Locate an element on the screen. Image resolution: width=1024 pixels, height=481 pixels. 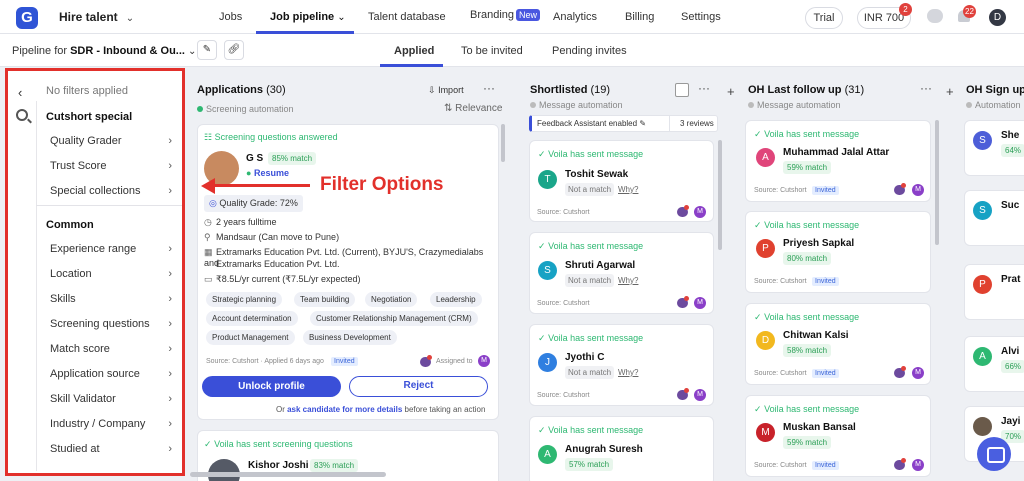
collapse-chevron-left-icon: ‹ is located at coordinates (20, 92).